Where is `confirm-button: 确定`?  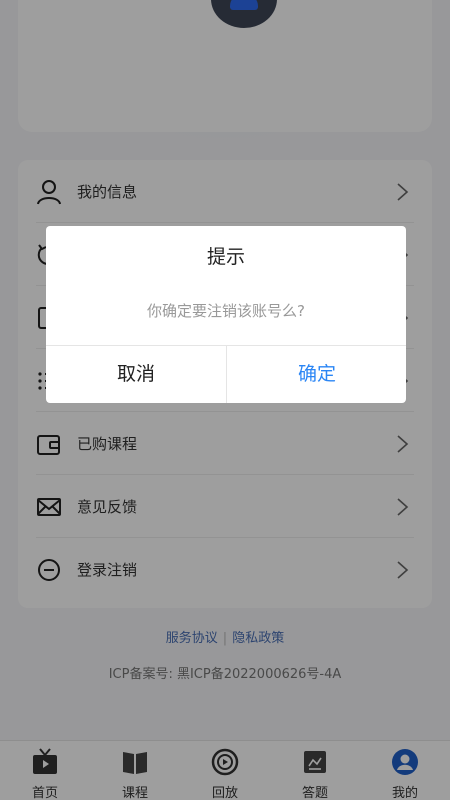
confirm-button: 确定 is located at coordinates (316, 374).